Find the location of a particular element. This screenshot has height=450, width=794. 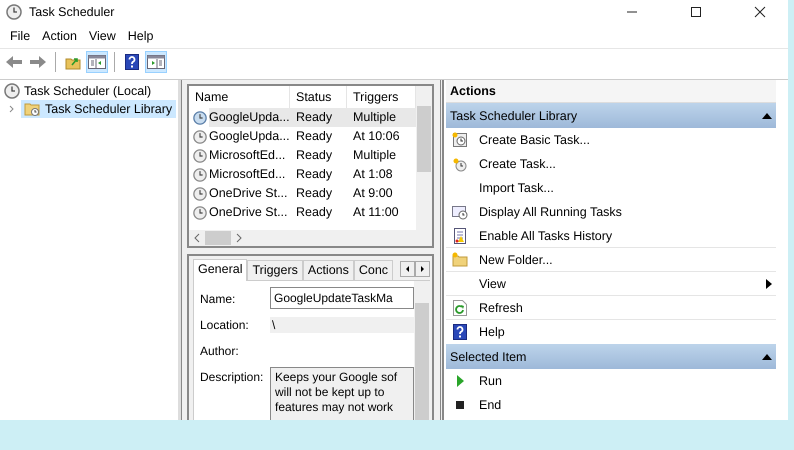

command-link: End is located at coordinates (490, 405).